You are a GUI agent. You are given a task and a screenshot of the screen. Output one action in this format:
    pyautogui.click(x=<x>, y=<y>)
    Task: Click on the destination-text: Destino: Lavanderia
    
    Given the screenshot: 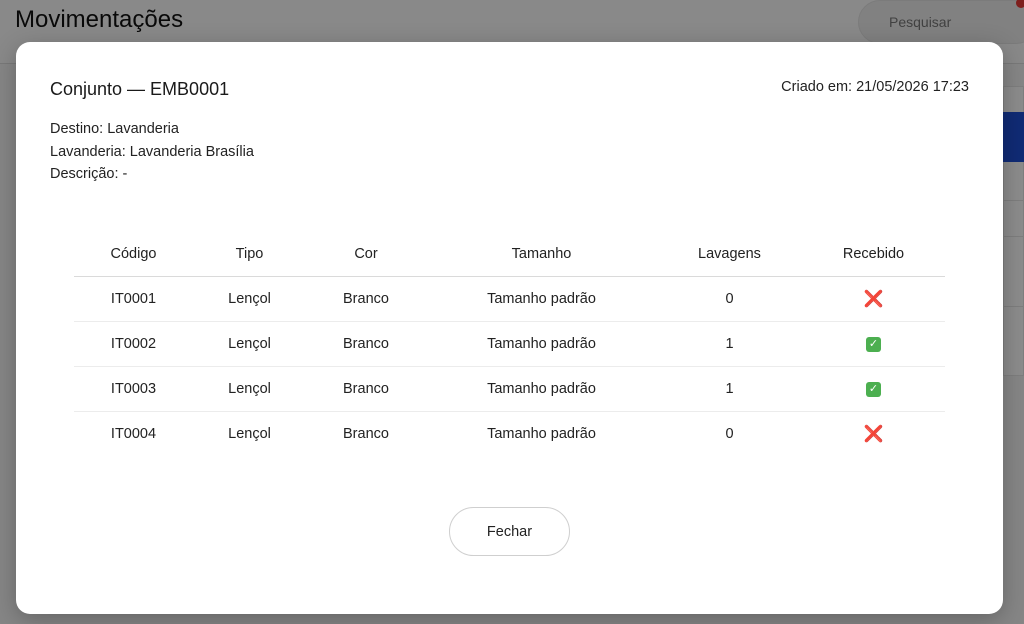 What is the action you would take?
    pyautogui.click(x=114, y=129)
    